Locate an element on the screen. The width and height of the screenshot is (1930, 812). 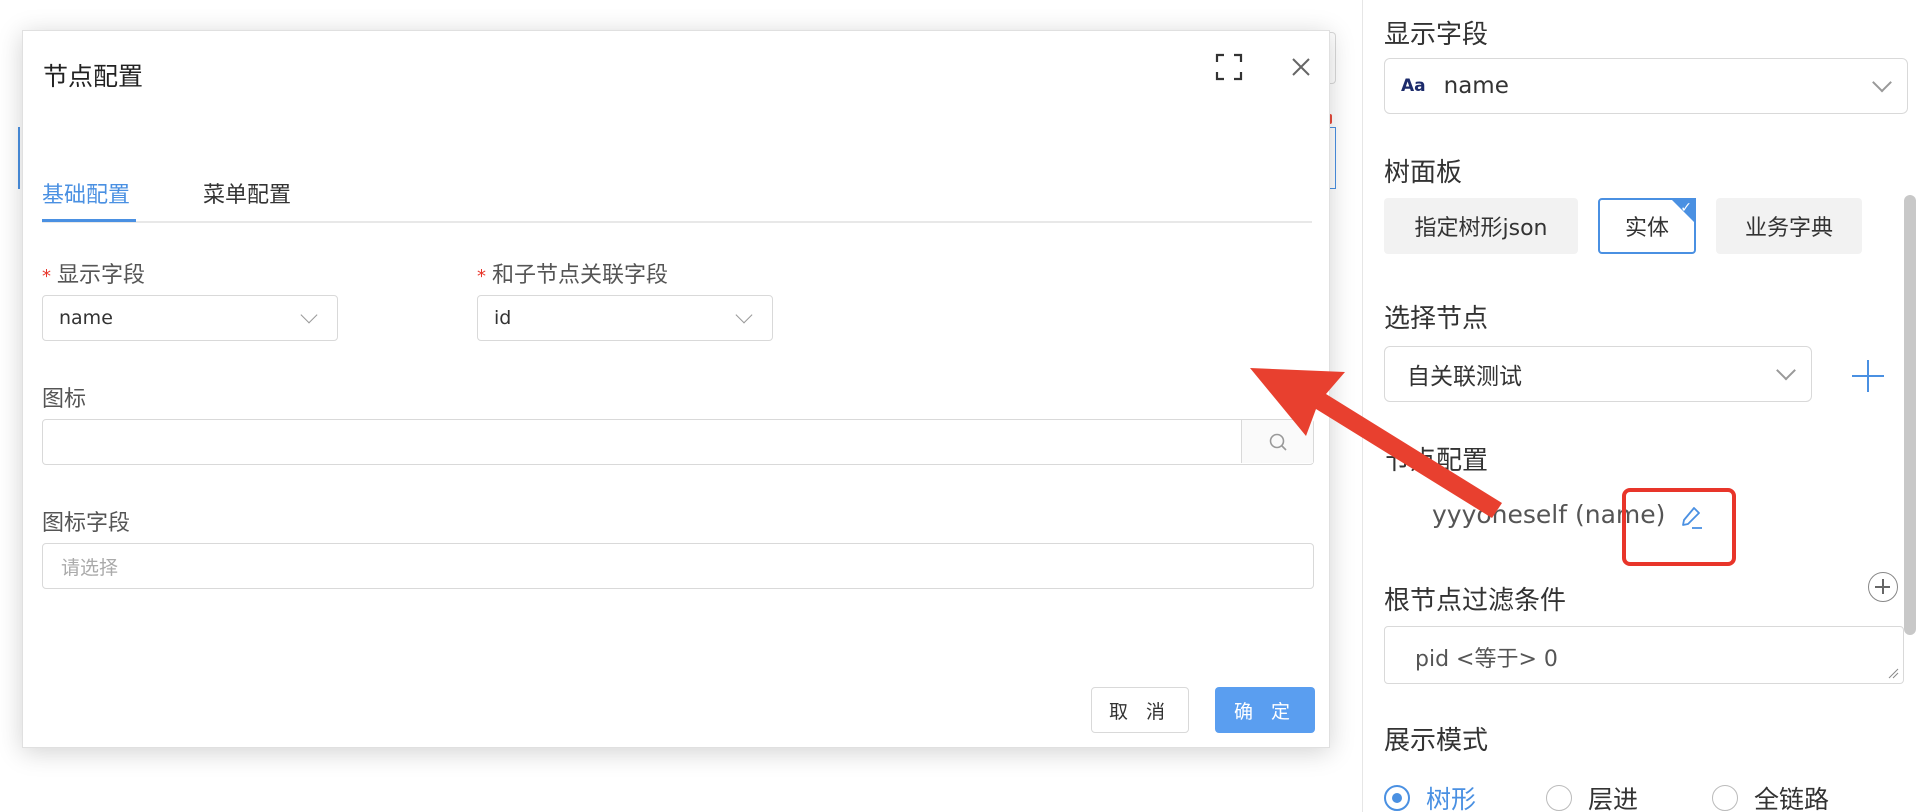
tab-bar is located at coordinates (677, 222).